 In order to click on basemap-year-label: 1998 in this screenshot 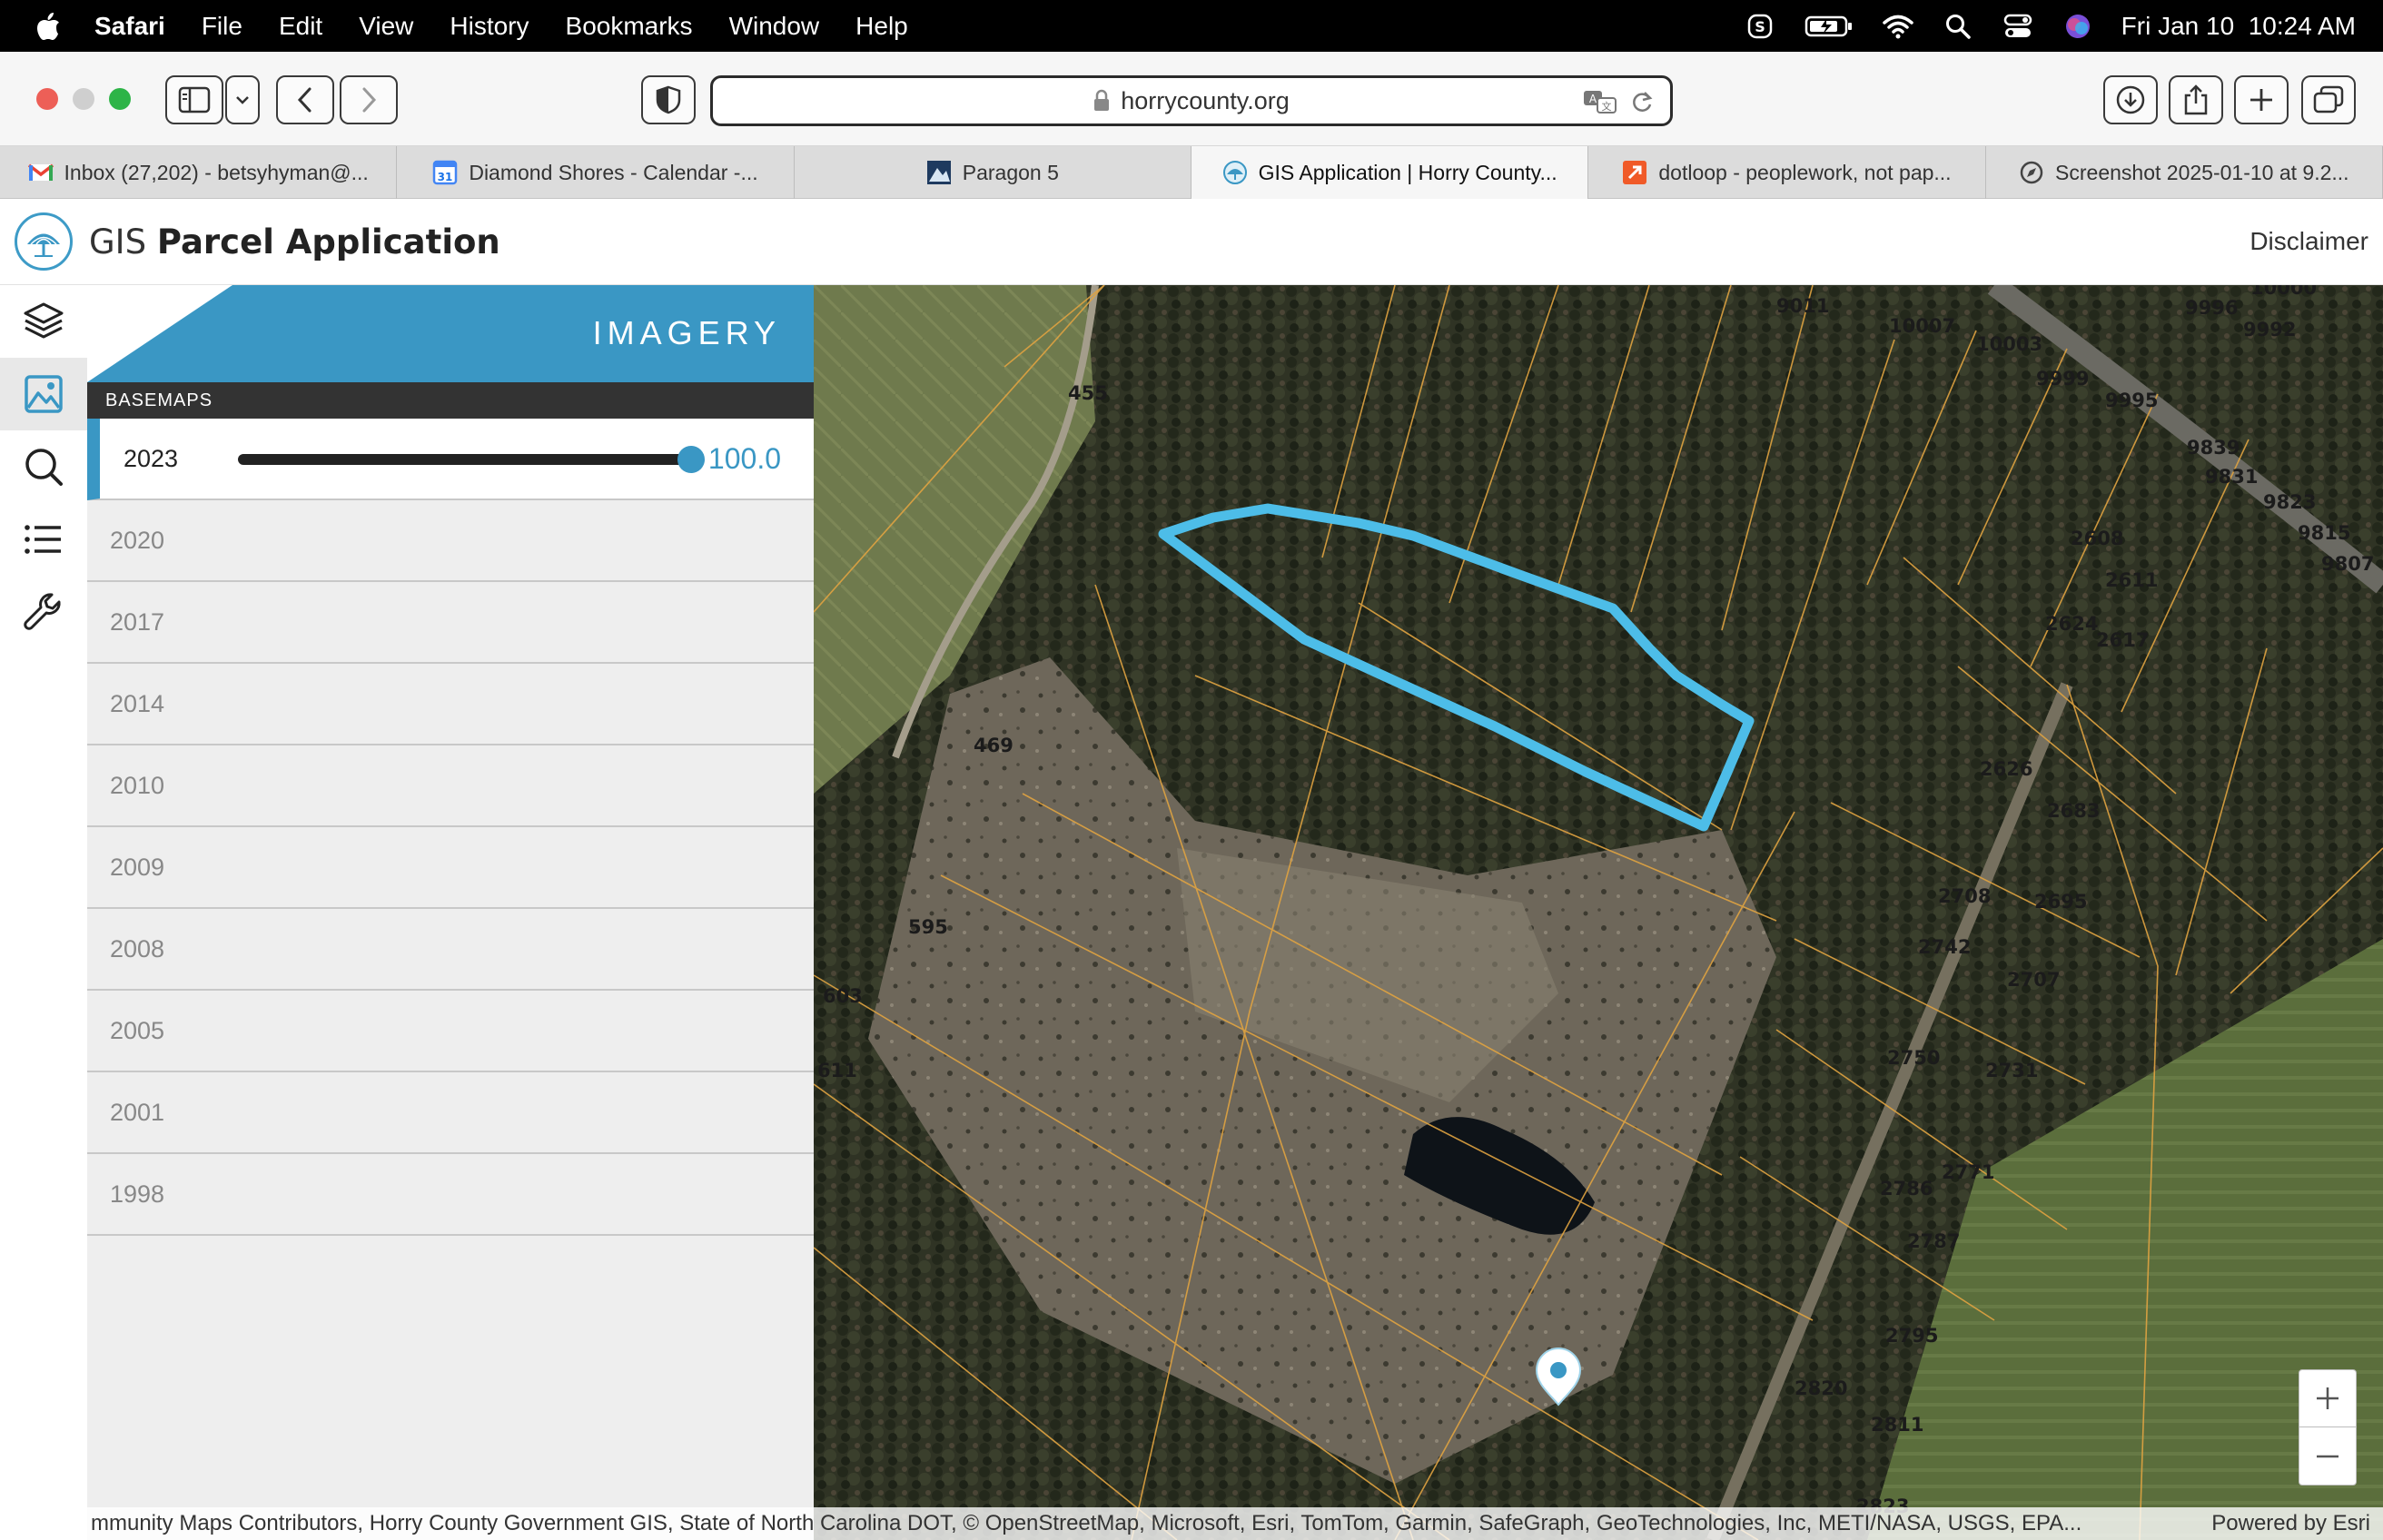, I will do `click(137, 1194)`.